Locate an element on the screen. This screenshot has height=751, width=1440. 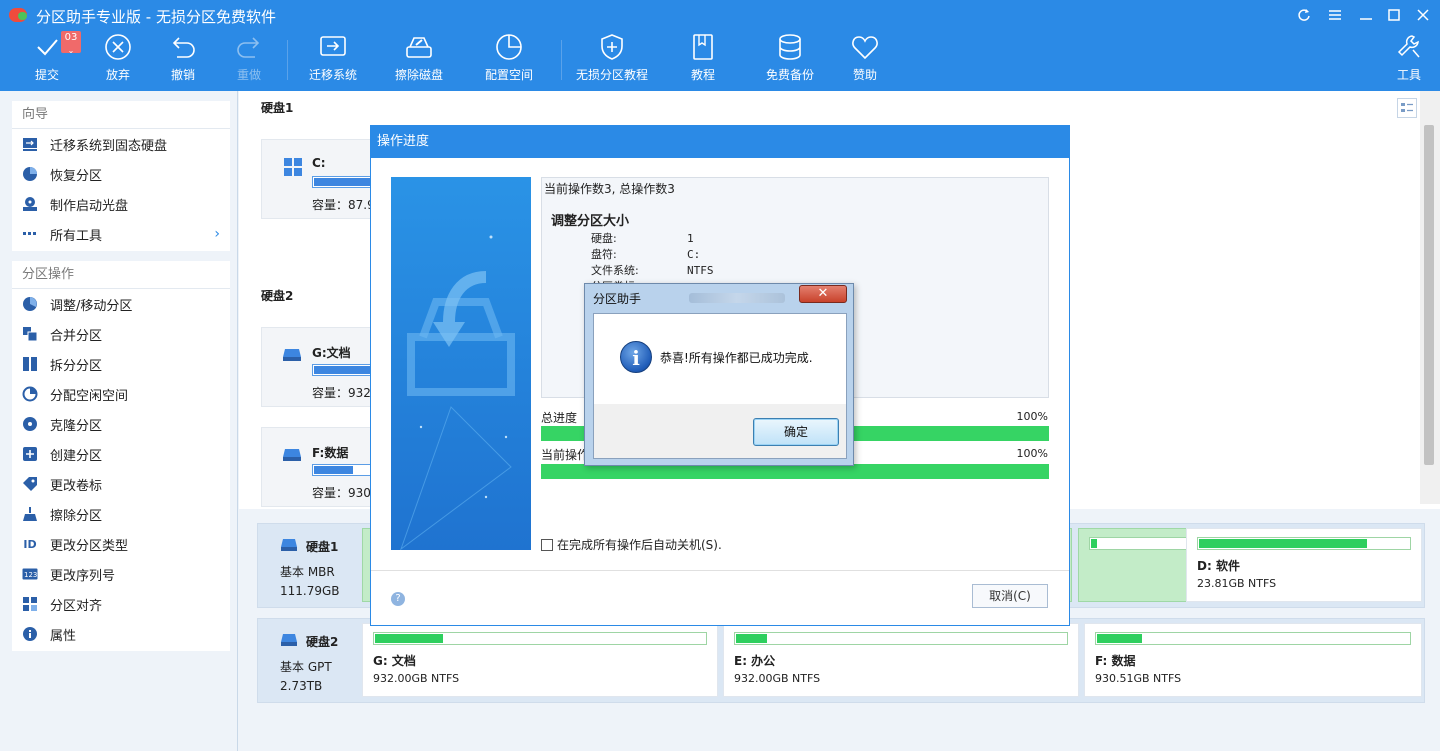
id-icon: ID is located at coordinates (30, 544).